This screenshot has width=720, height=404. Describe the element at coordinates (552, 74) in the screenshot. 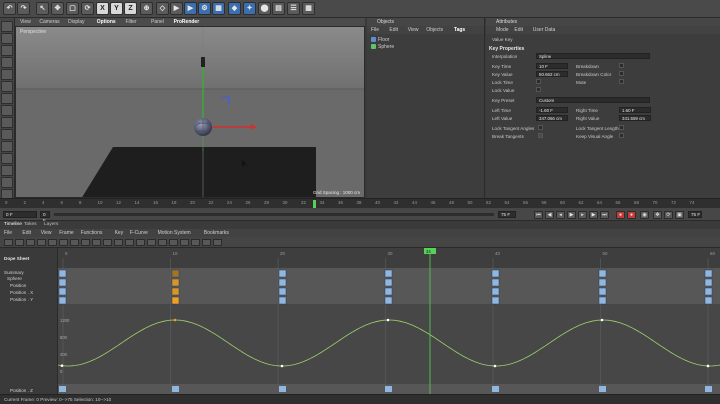

I see `key-value-field: 50.662 cm` at that location.